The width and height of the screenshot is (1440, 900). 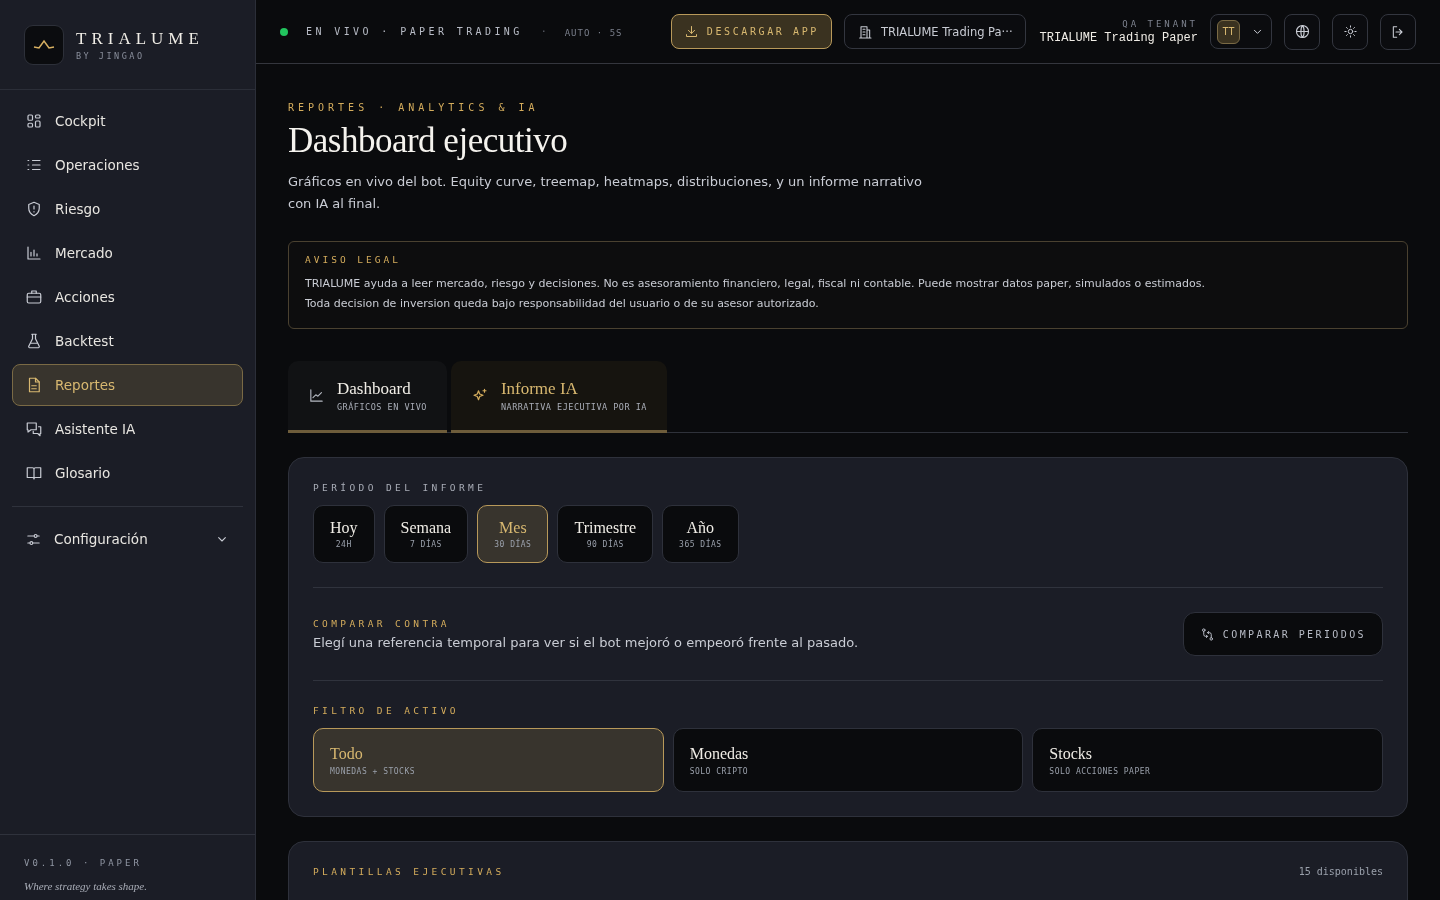 What do you see at coordinates (353, 259) in the screenshot?
I see `notice-title: AVISO LEGAL` at bounding box center [353, 259].